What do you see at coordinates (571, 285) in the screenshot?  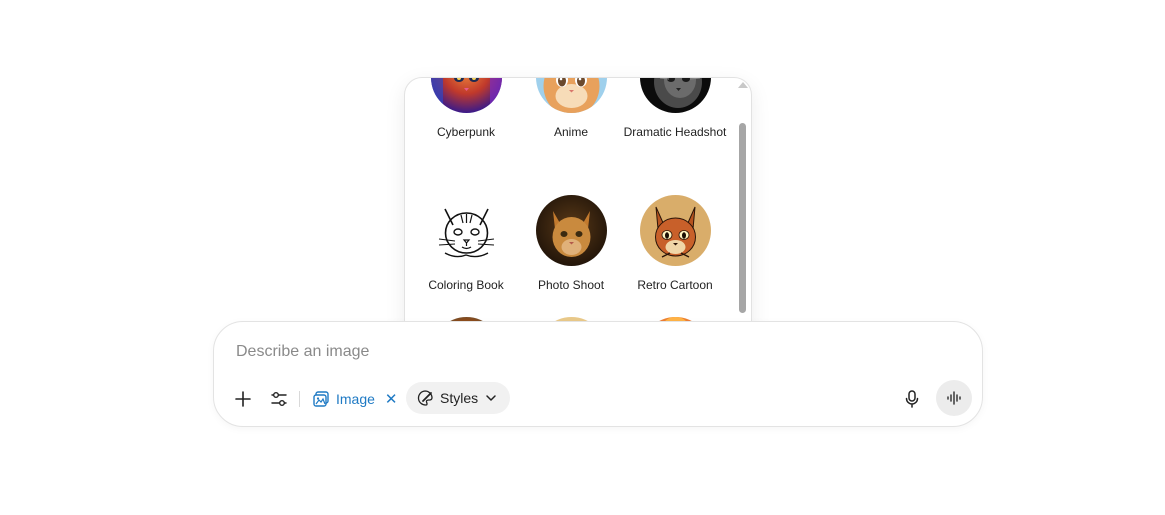 I see `style-label: Photo Shoot` at bounding box center [571, 285].